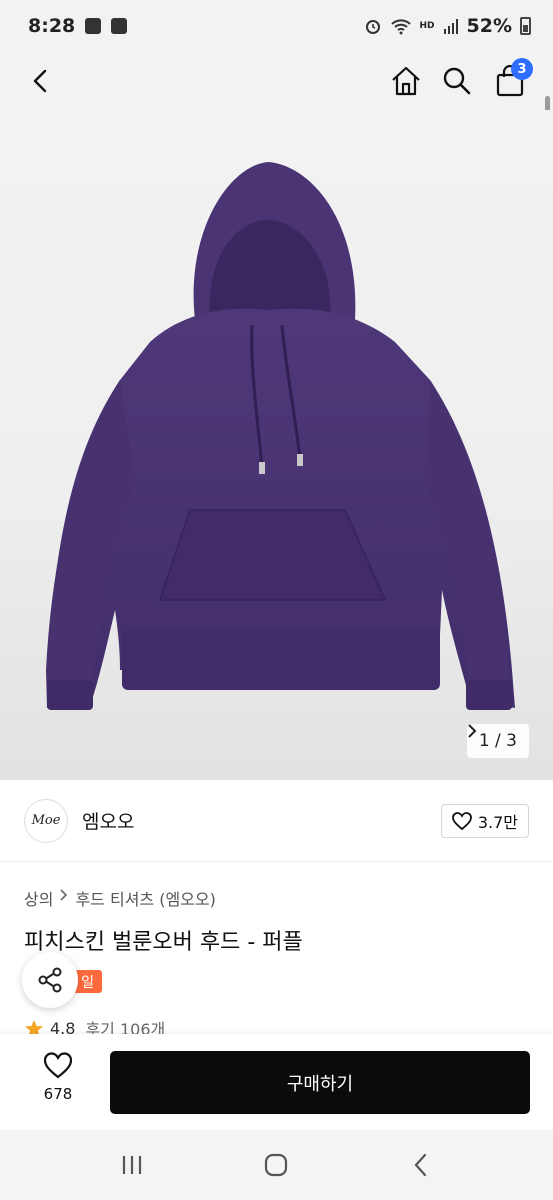  What do you see at coordinates (87, 982) in the screenshot?
I see `sale-badge-text: 일` at bounding box center [87, 982].